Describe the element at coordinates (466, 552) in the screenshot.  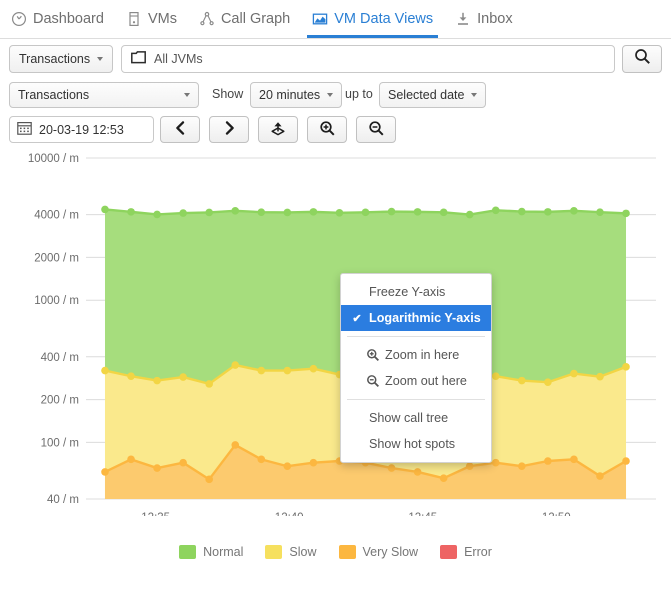
I see `legend-item: Error` at that location.